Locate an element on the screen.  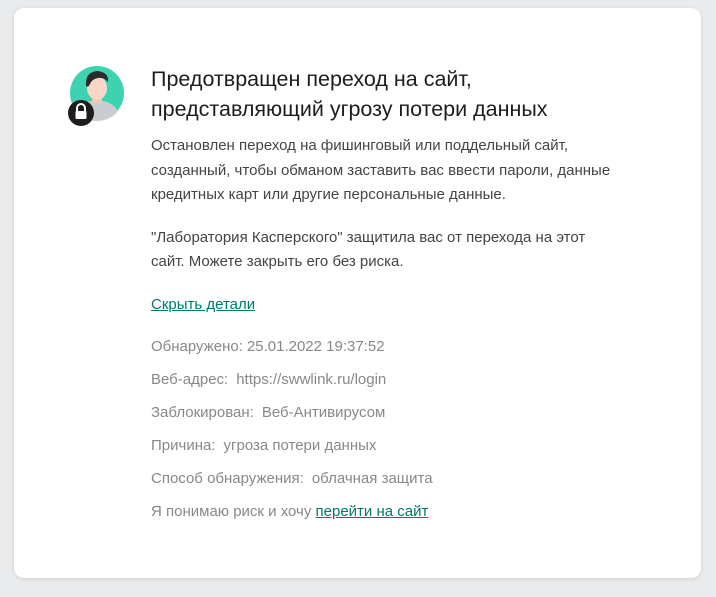
reason-value: угроза потери данных is located at coordinates (300, 445).